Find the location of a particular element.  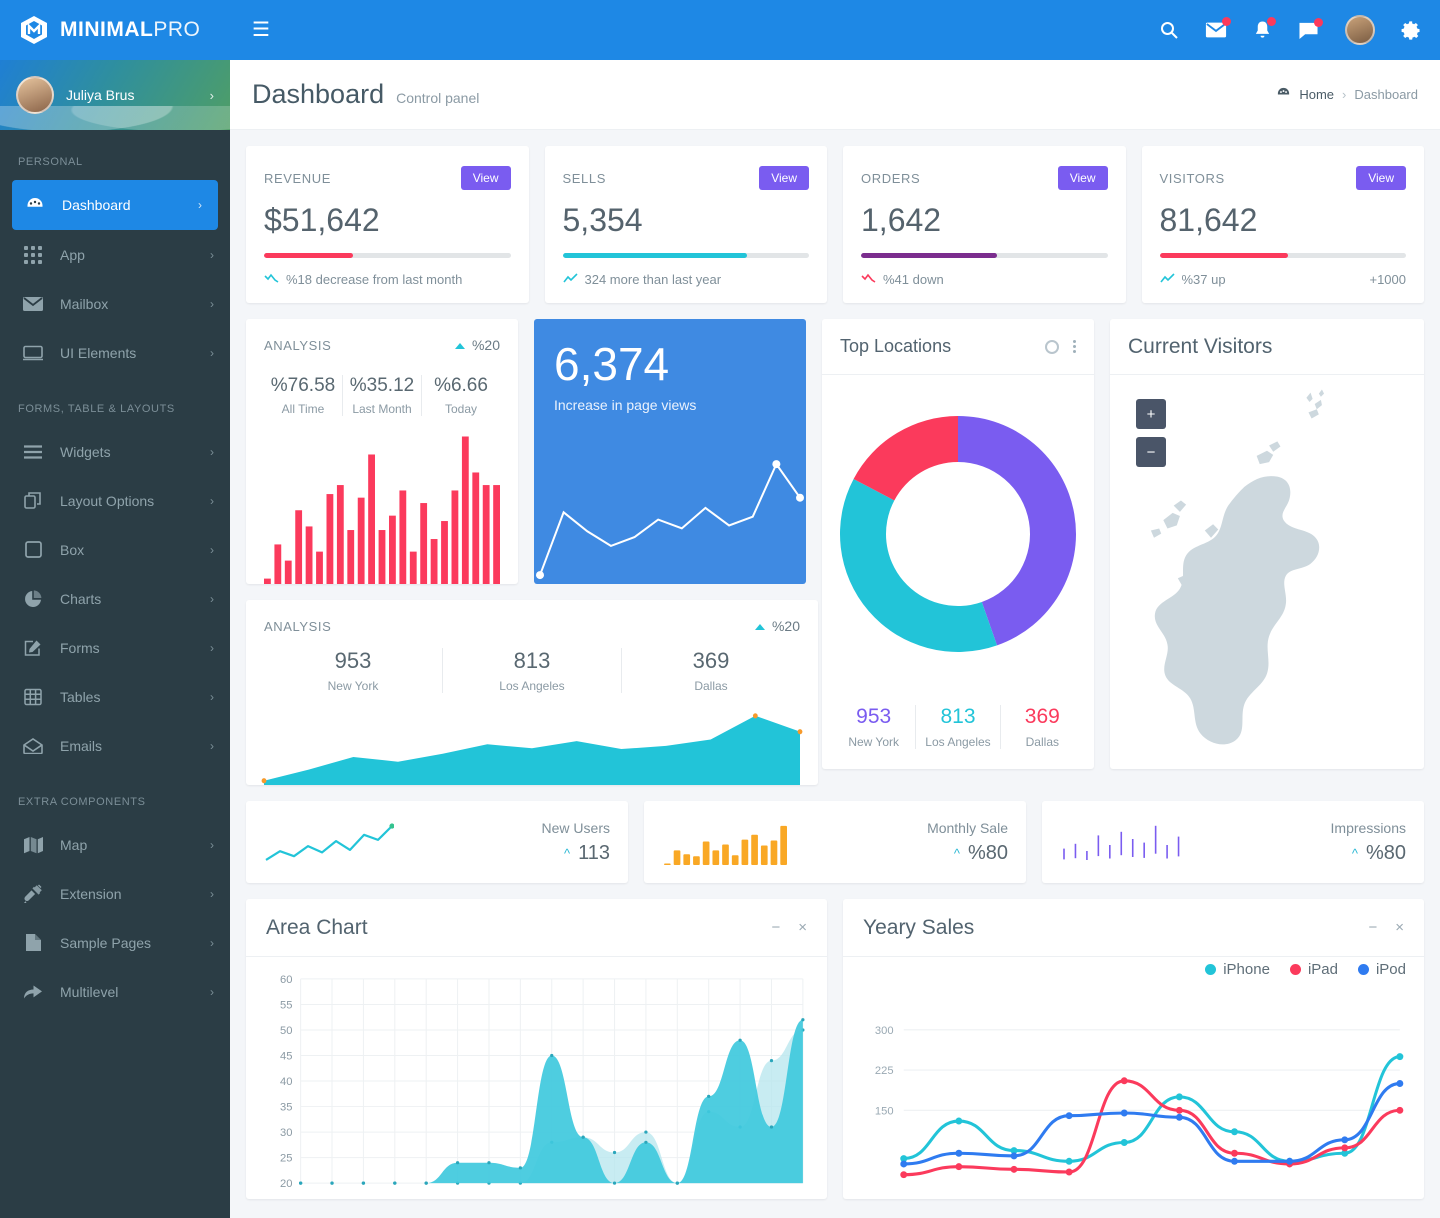

list-icon is located at coordinates (33, 451).